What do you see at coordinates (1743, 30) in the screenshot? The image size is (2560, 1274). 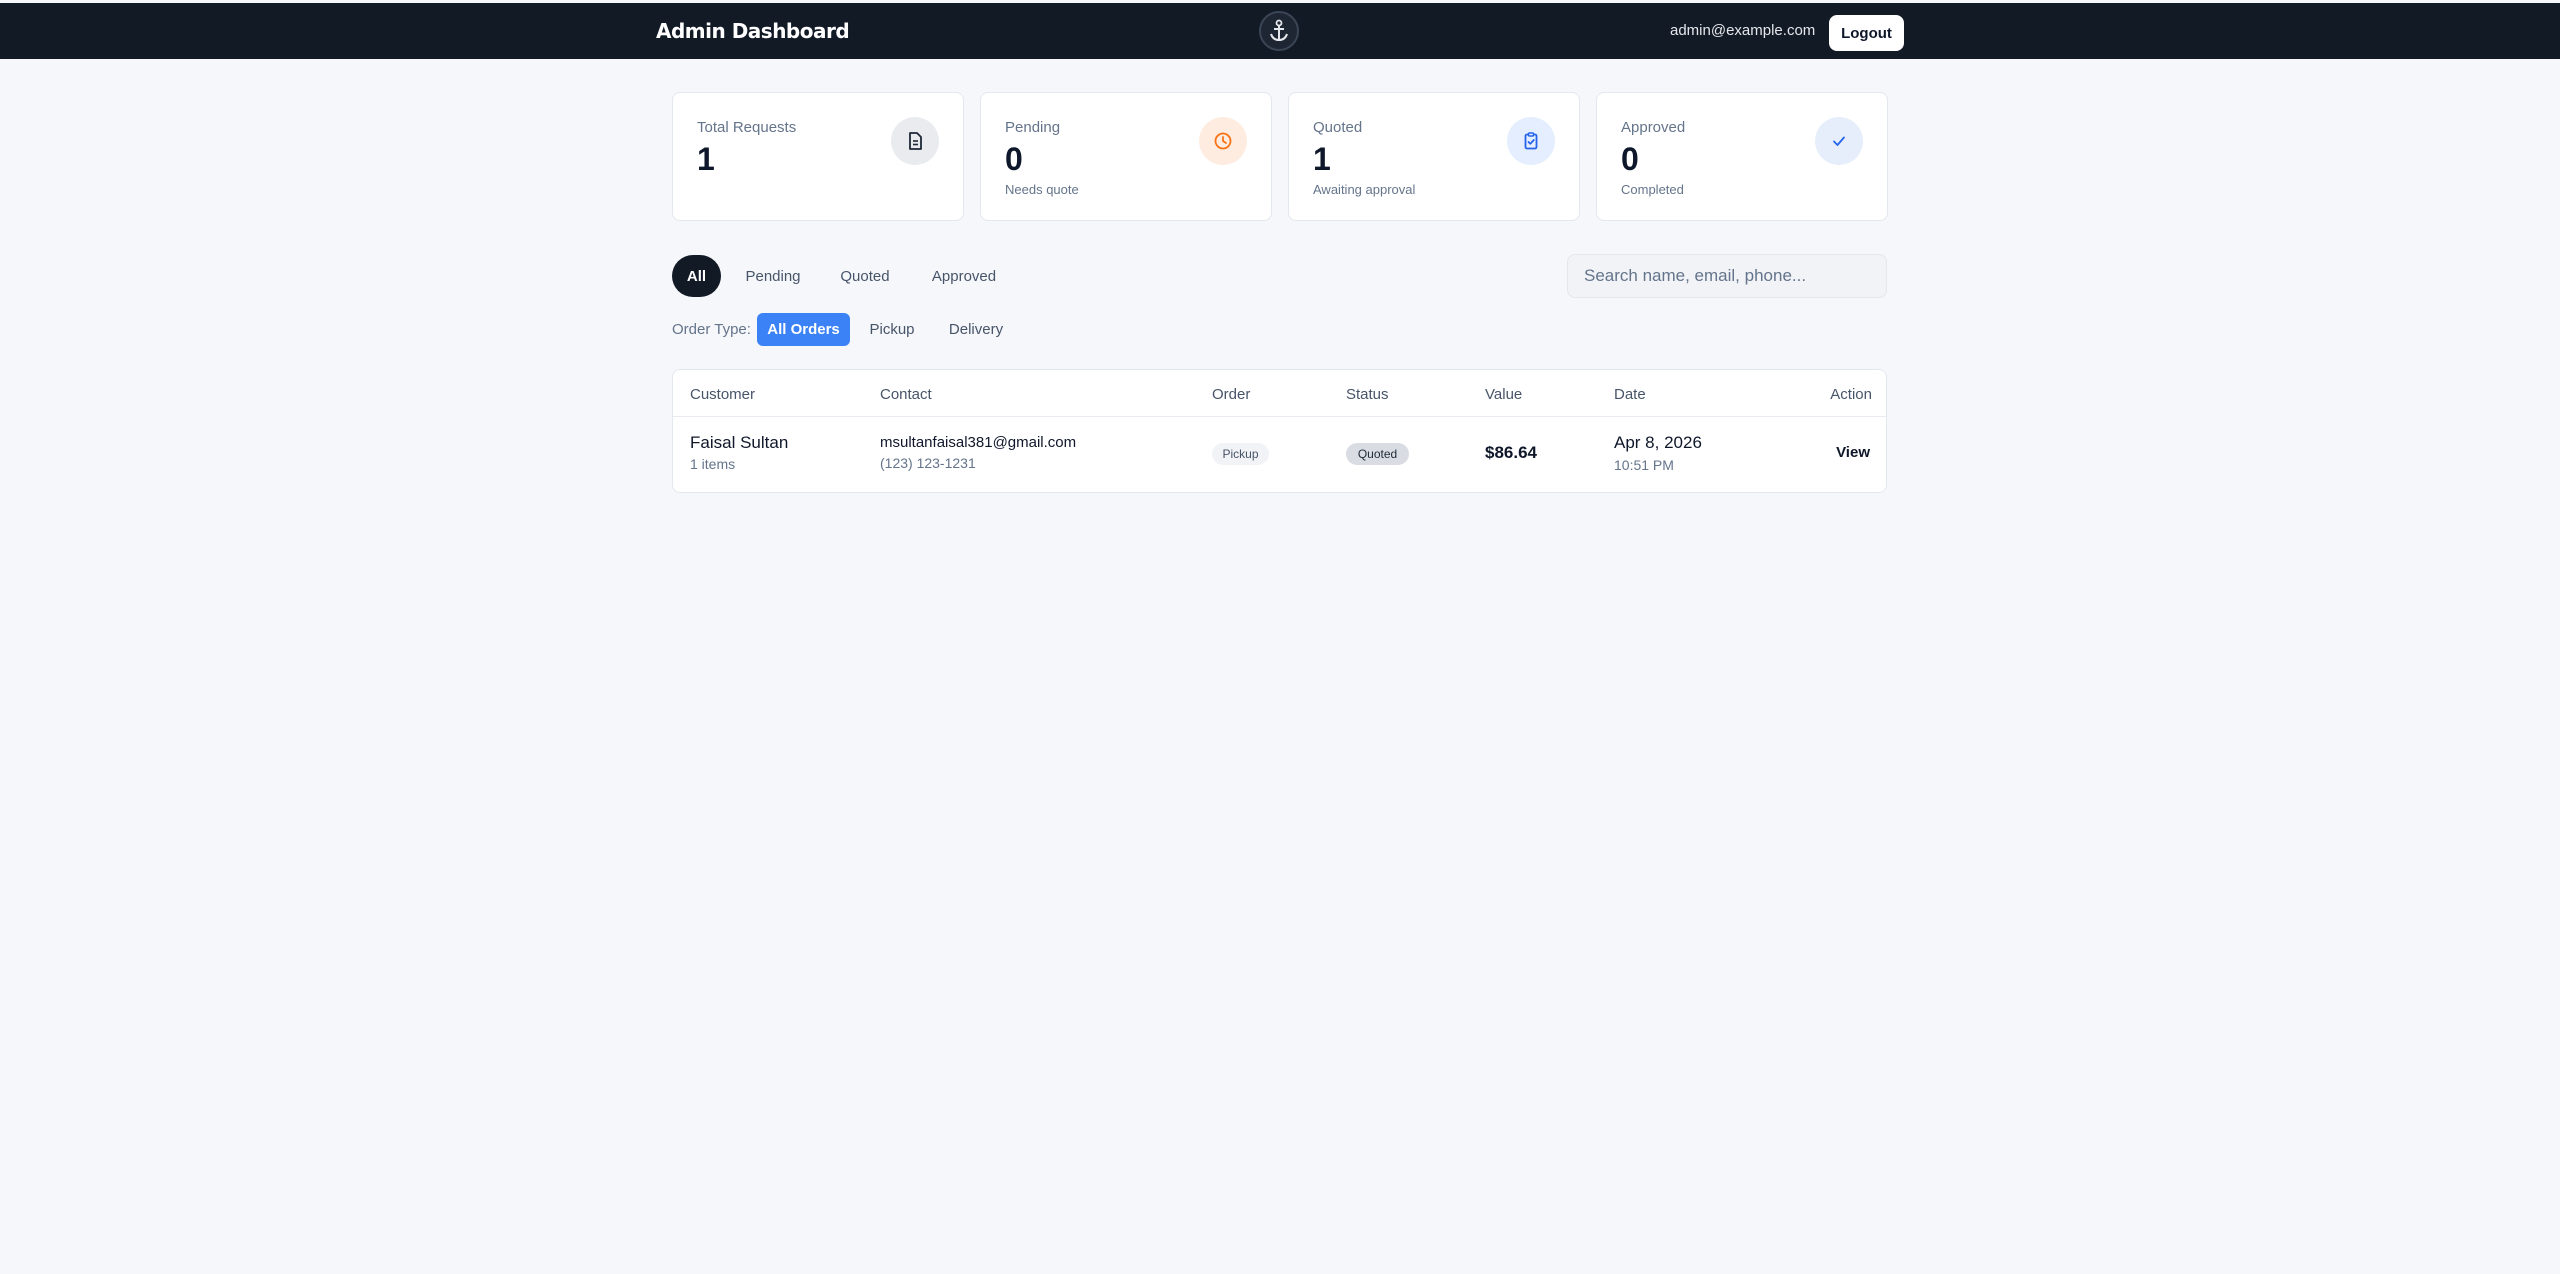 I see `user-email: admin@example.com` at bounding box center [1743, 30].